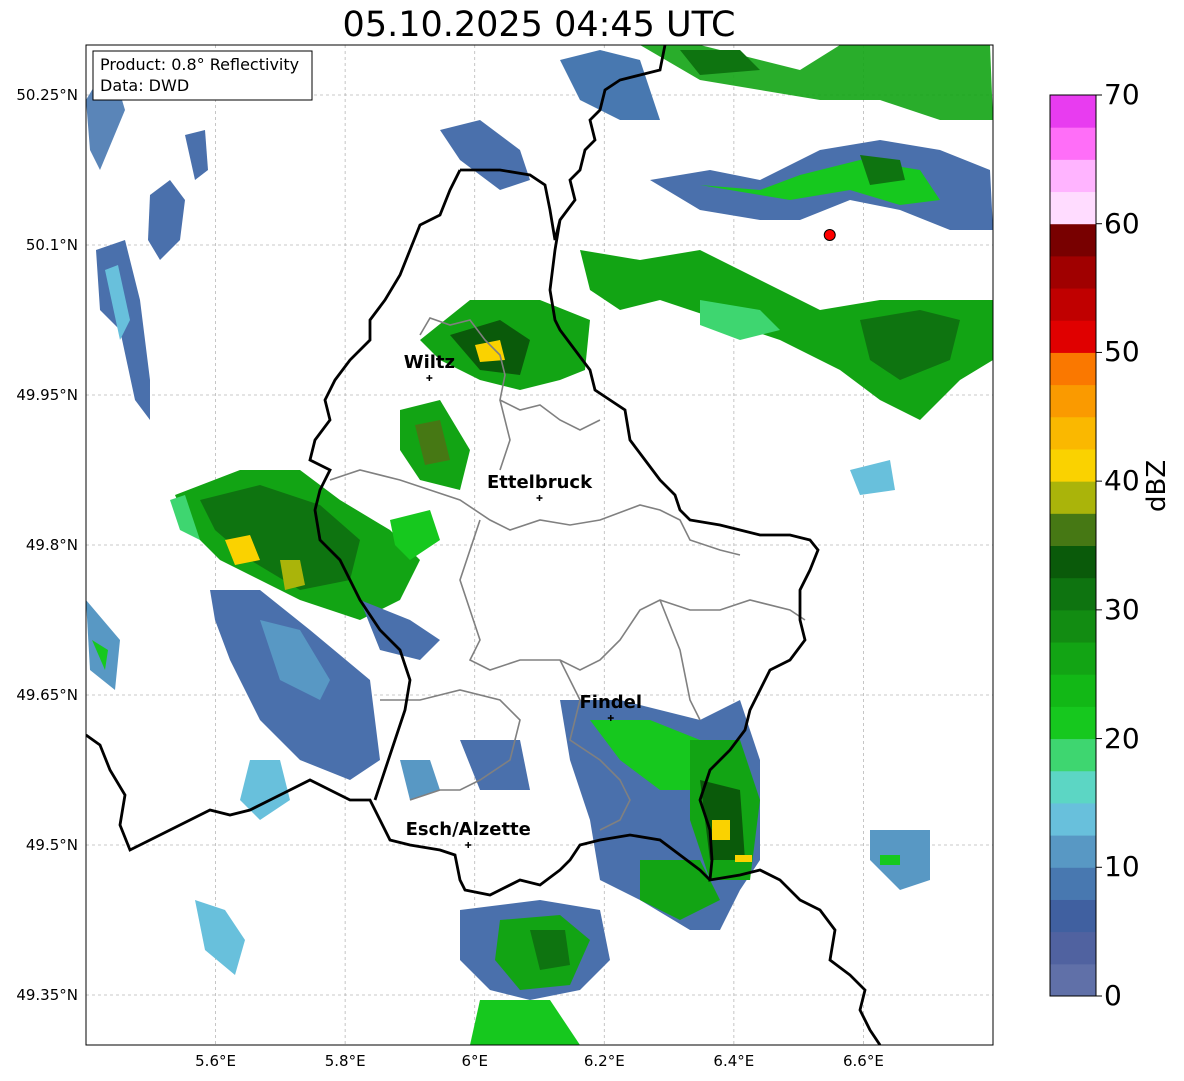  What do you see at coordinates (474, 1061) in the screenshot?
I see `x-tick-label: 6°E` at bounding box center [474, 1061].